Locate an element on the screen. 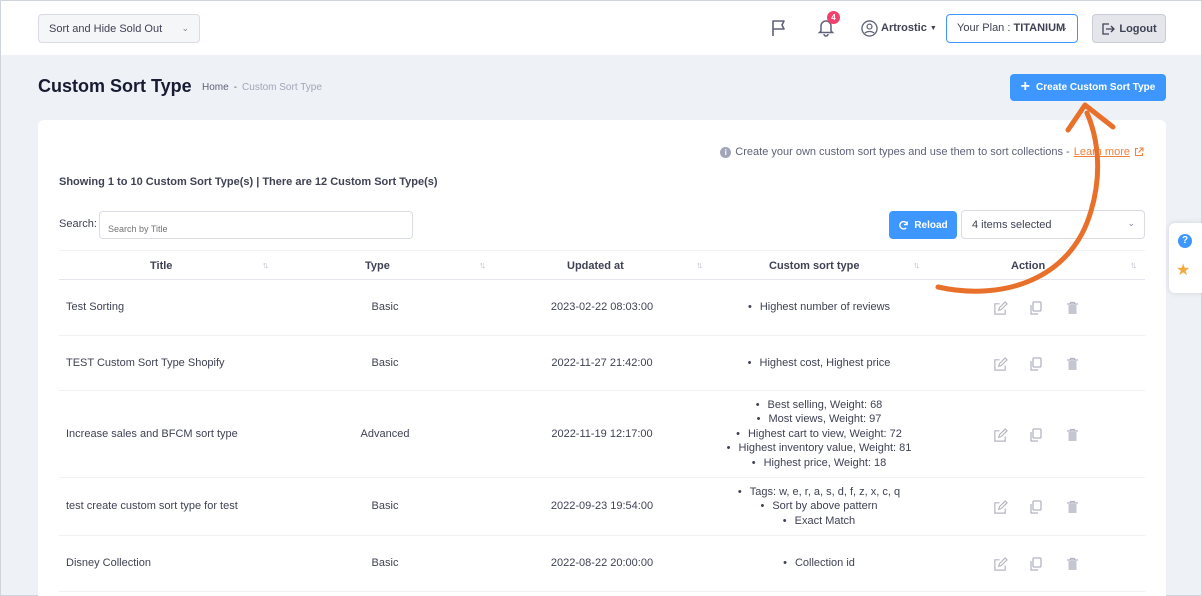 The height and width of the screenshot is (596, 1202). row-title: TEST Custom Sort Type Shopify is located at coordinates (145, 363).